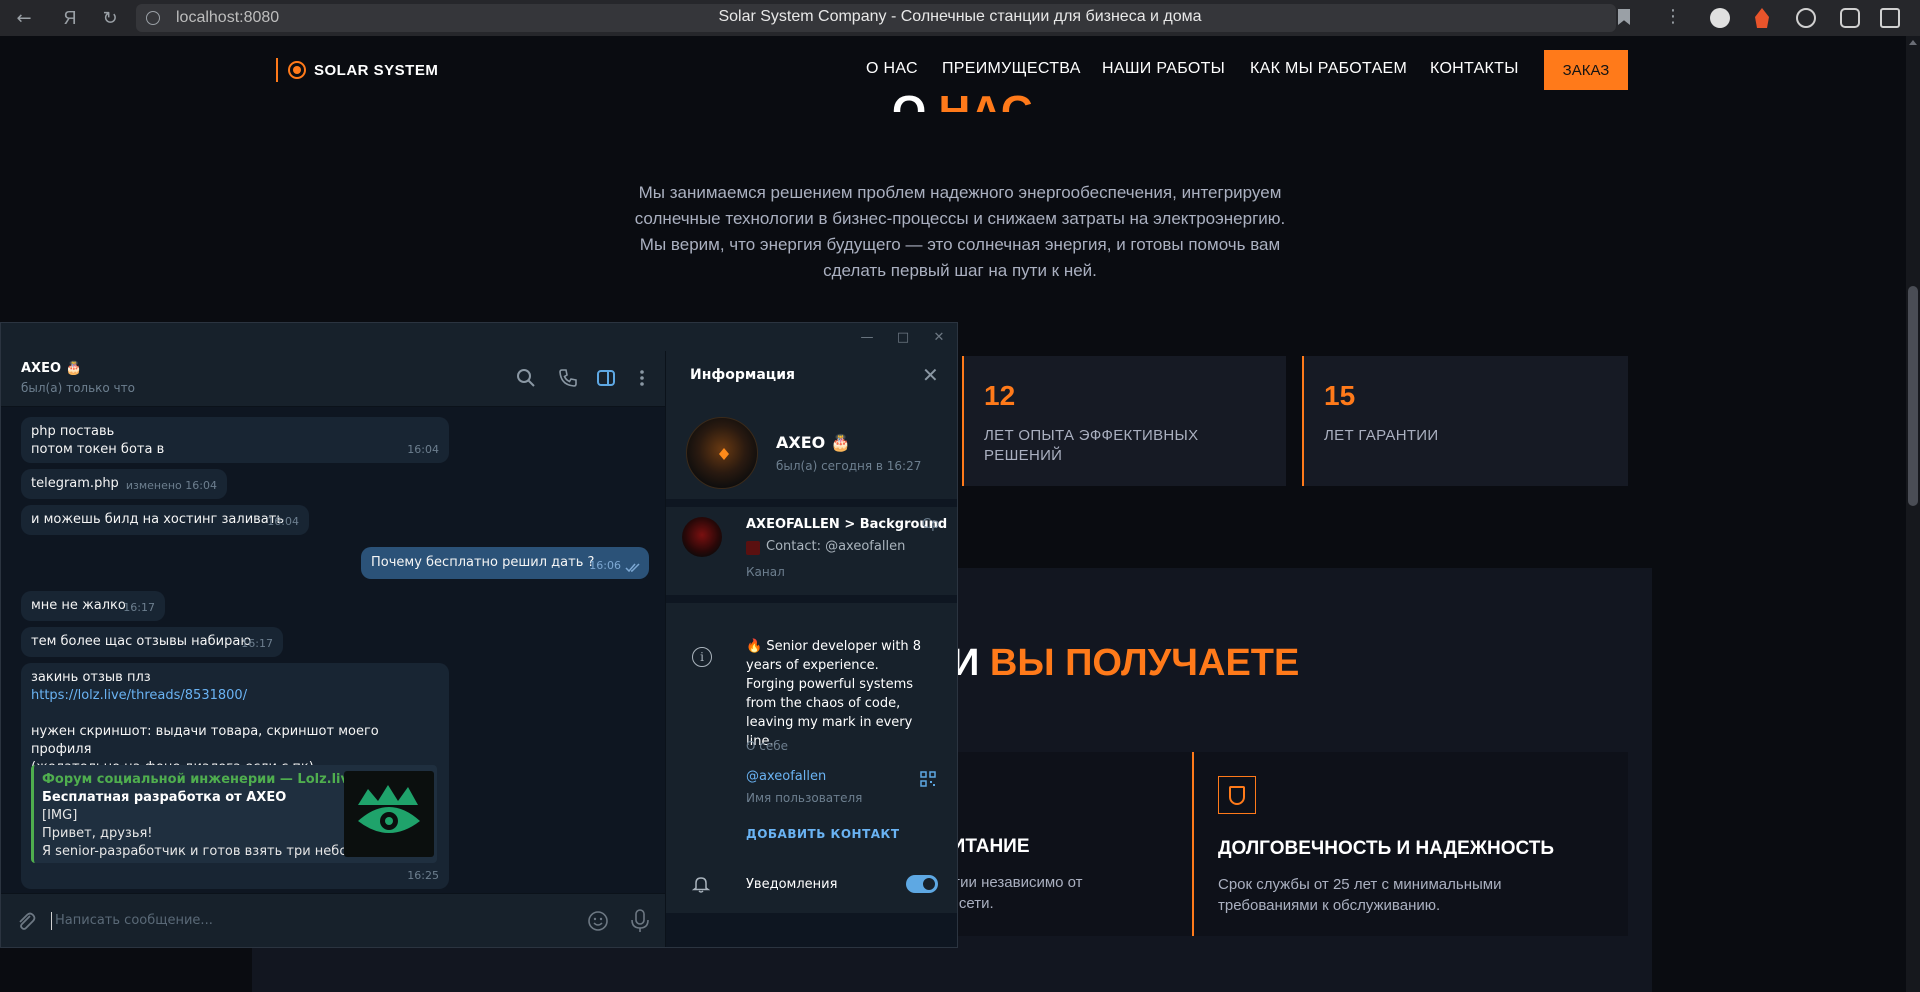 Image resolution: width=1920 pixels, height=992 pixels. What do you see at coordinates (1144, 663) in the screenshot?
I see `benefits-title-orange: ВЫ ПОЛУЧАЕТЕ` at bounding box center [1144, 663].